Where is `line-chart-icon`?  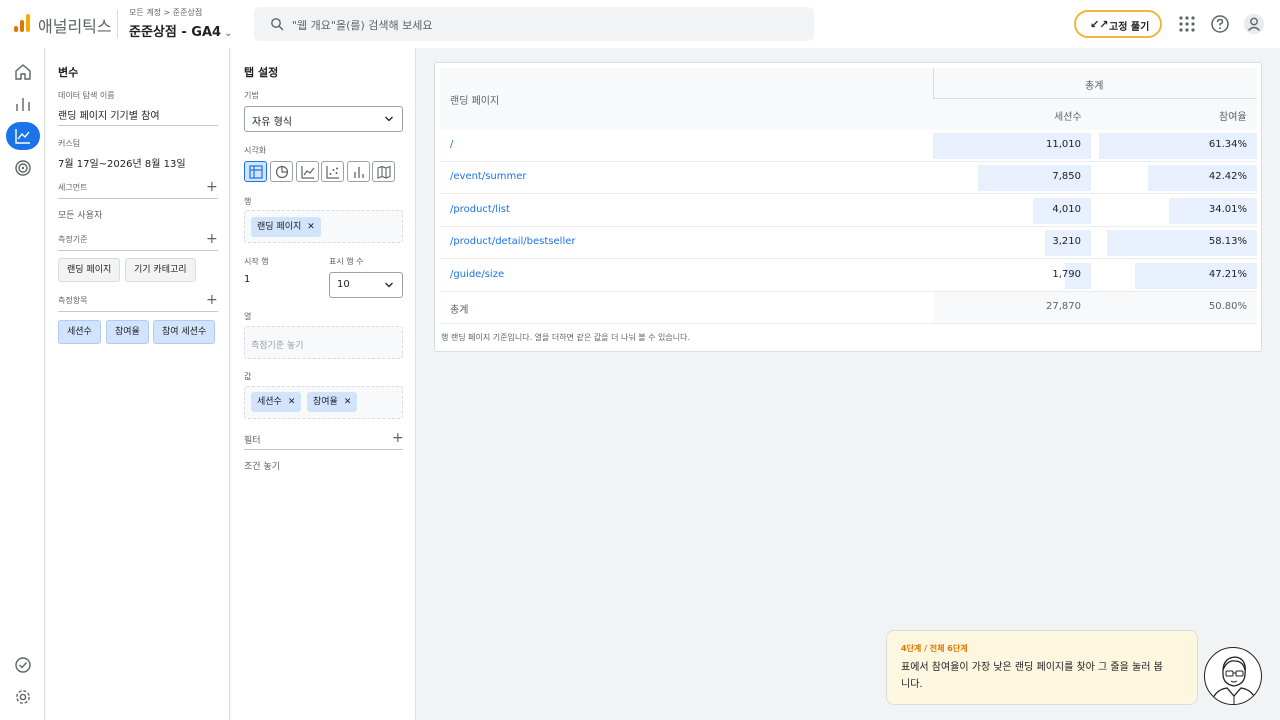 line-chart-icon is located at coordinates (308, 172).